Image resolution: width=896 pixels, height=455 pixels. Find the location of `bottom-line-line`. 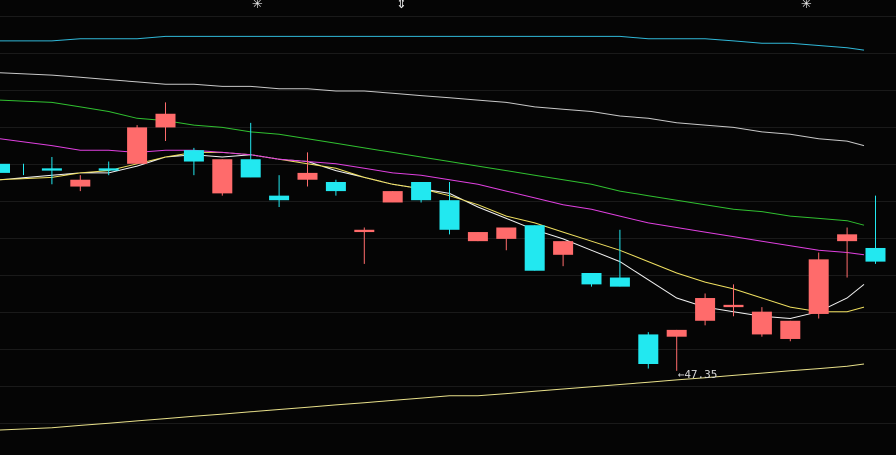

bottom-line-line is located at coordinates (432, 397).